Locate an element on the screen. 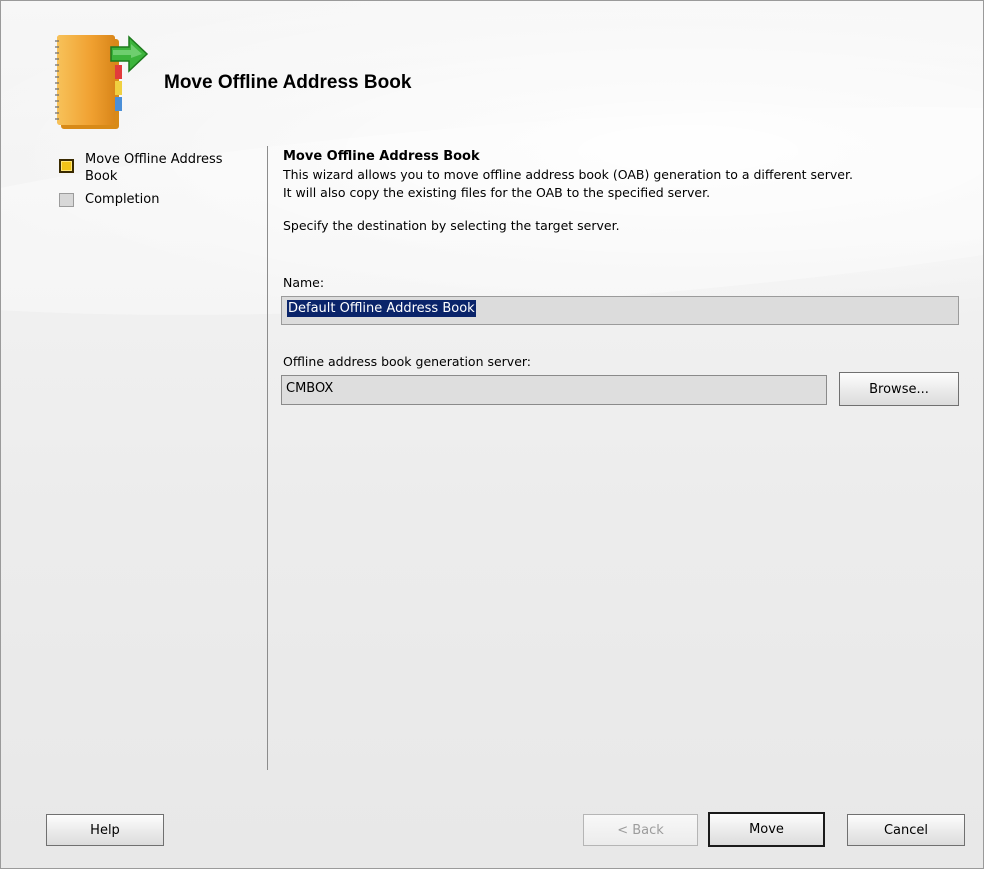 The image size is (984, 869). active-step-icon is located at coordinates (66, 166).